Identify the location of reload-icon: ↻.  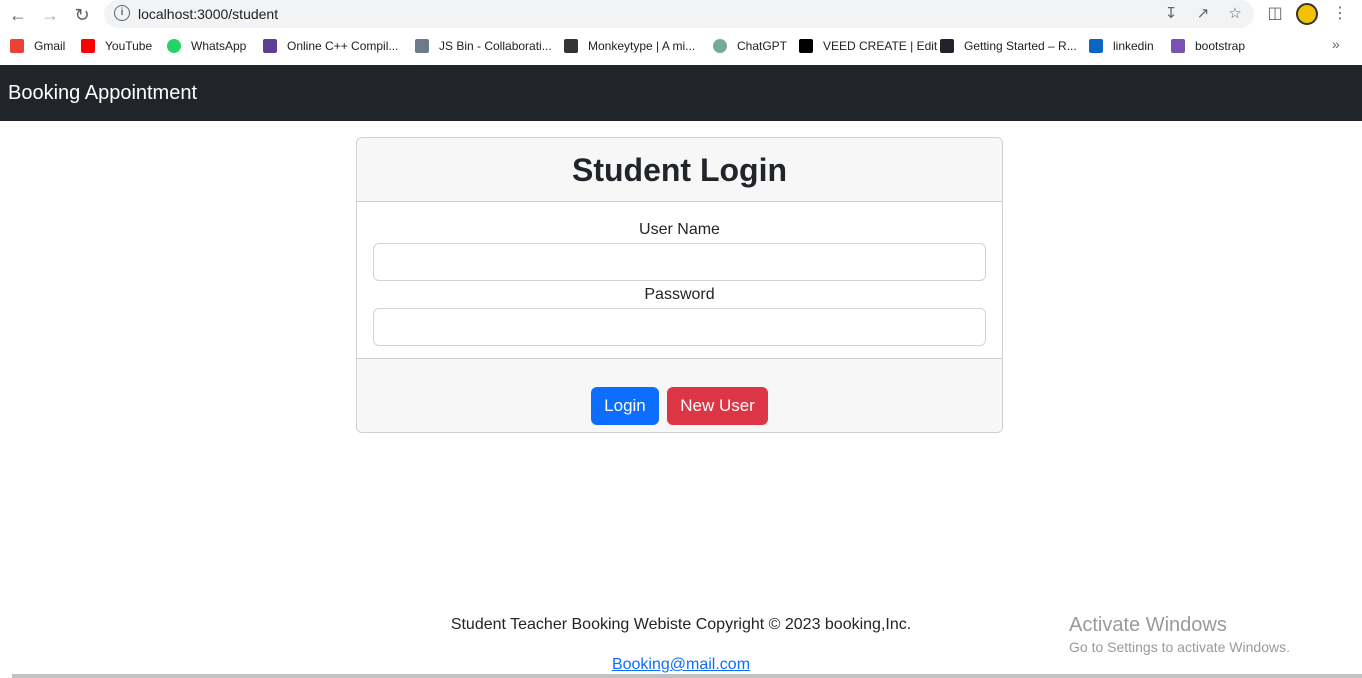
(82, 15).